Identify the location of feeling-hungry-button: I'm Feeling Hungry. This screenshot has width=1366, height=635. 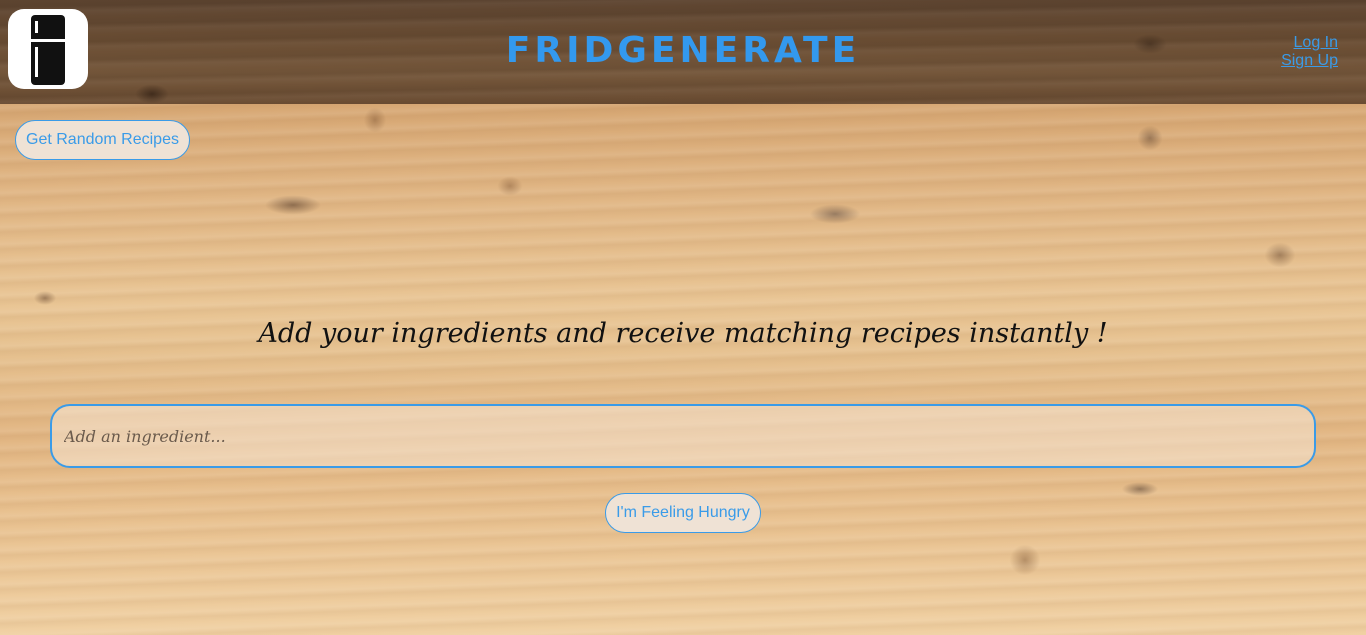
(683, 513).